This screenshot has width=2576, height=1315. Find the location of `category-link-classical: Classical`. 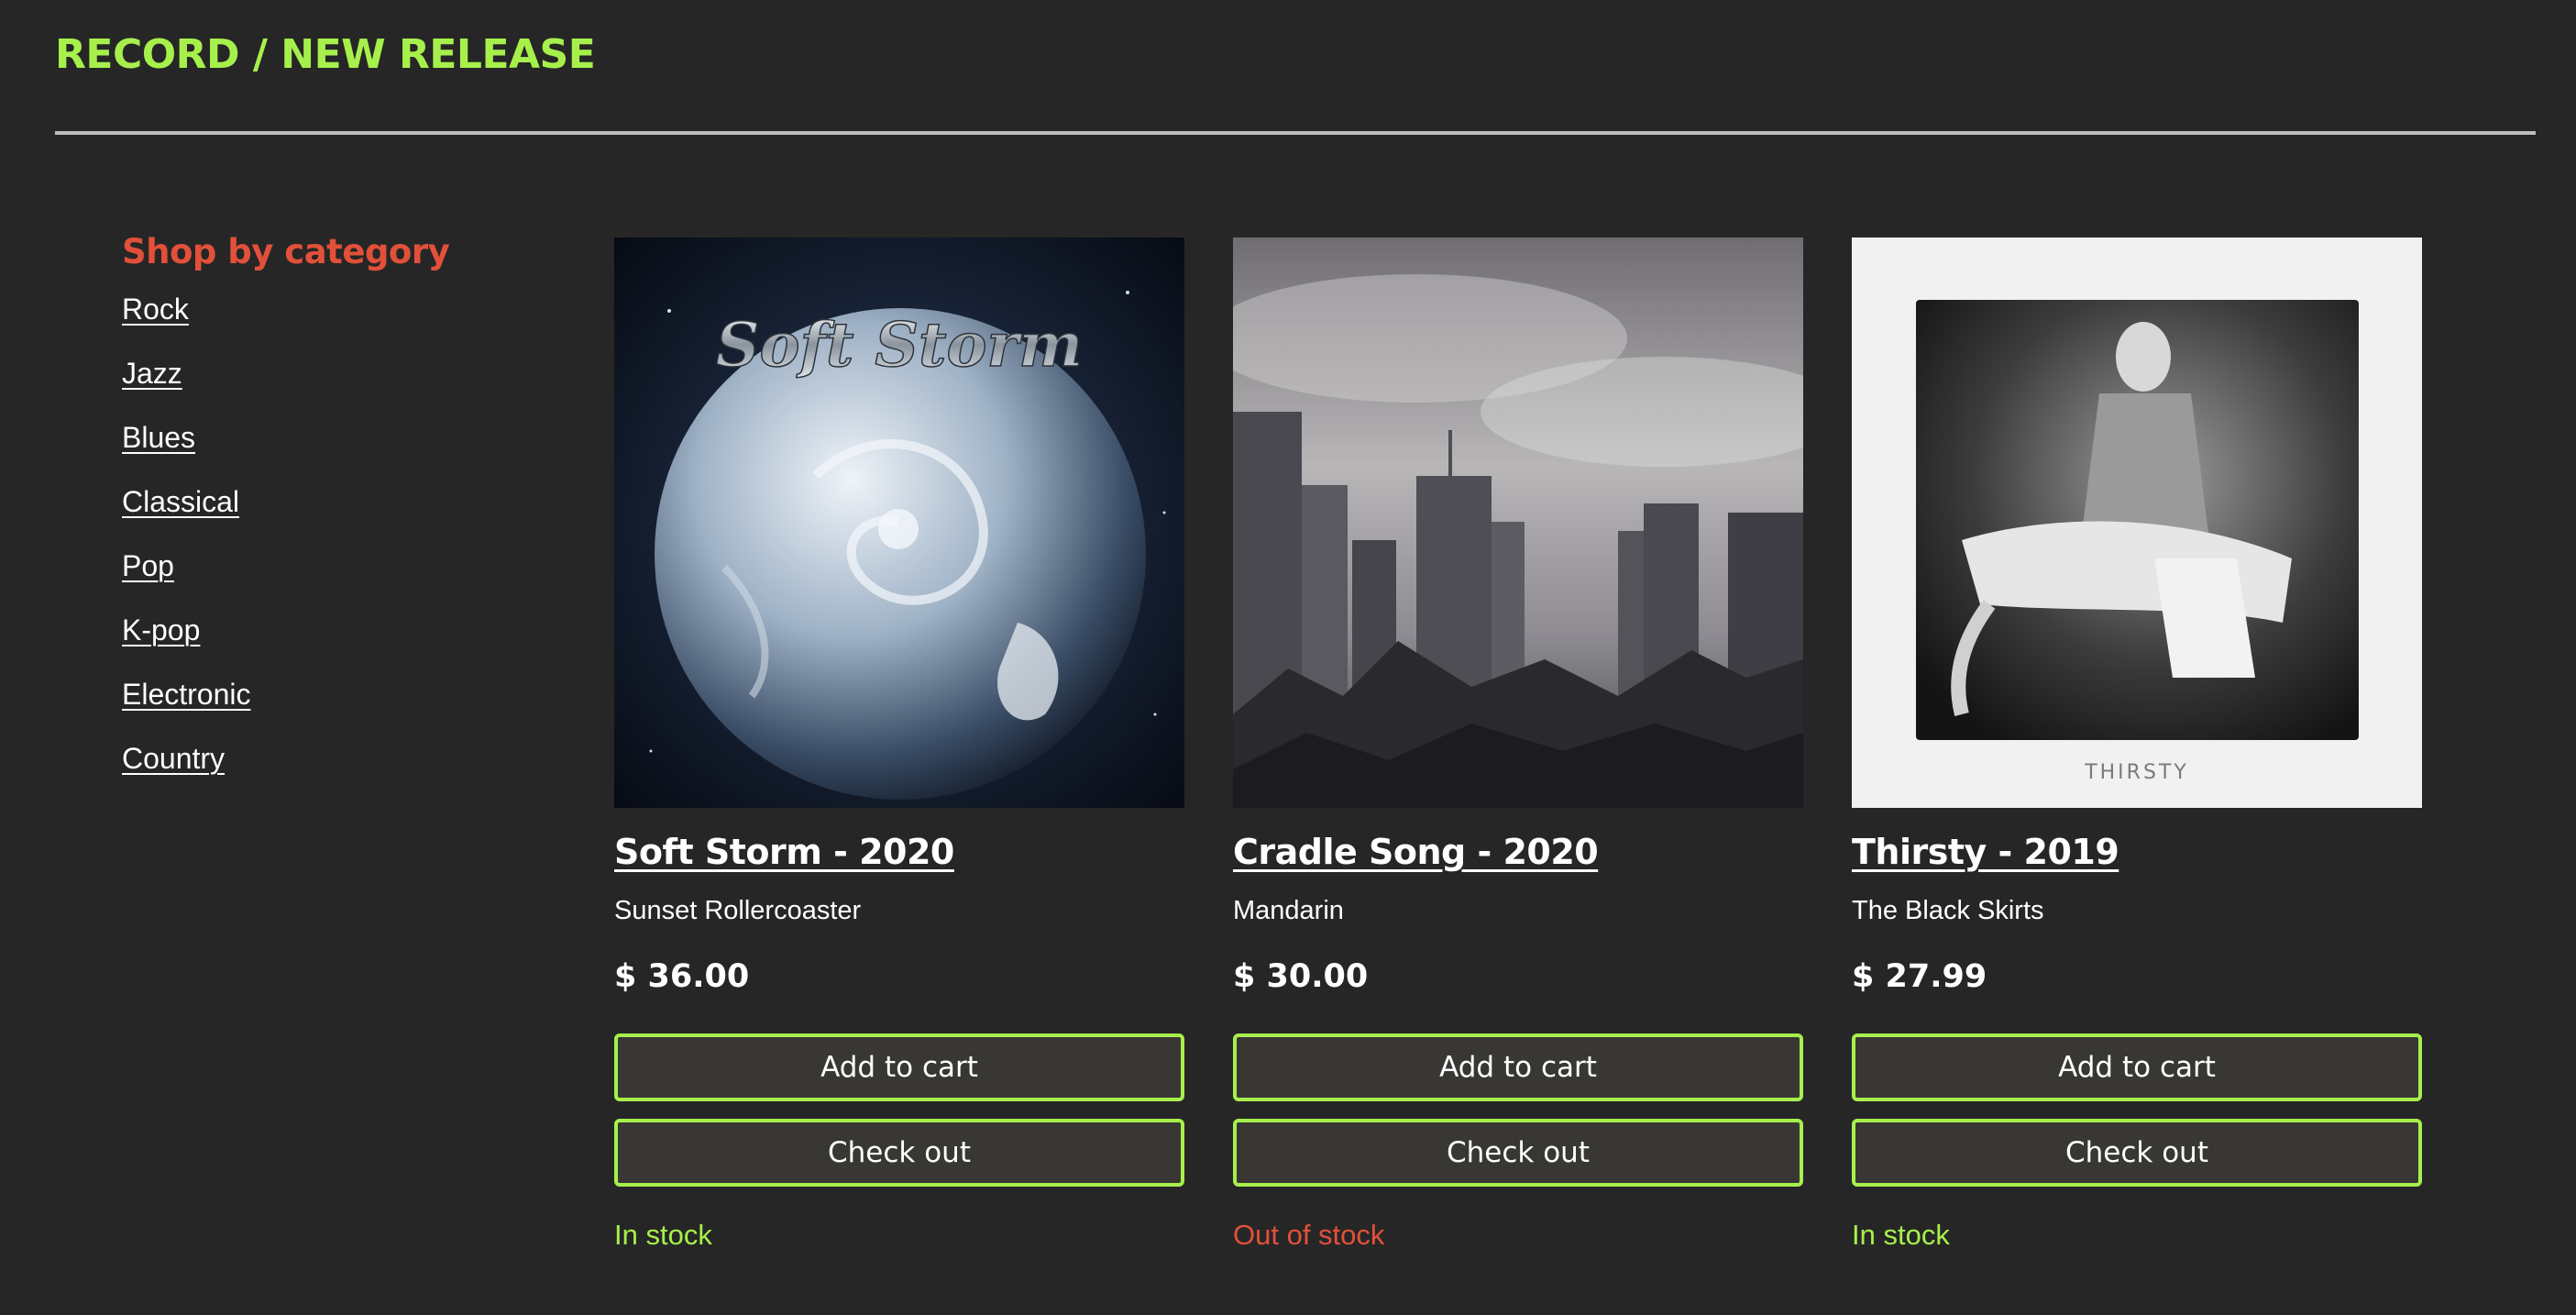

category-link-classical: Classical is located at coordinates (180, 502).